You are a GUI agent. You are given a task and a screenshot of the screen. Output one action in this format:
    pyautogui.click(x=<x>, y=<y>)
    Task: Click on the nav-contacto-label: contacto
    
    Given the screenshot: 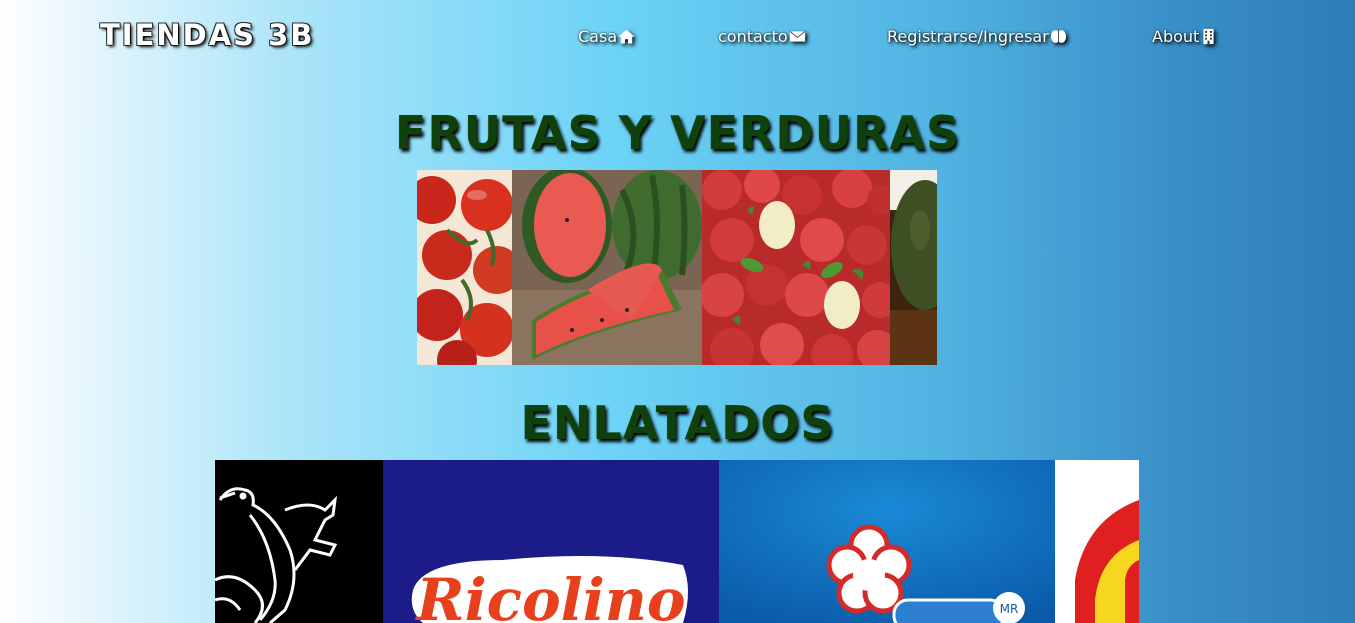 What is the action you would take?
    pyautogui.click(x=753, y=36)
    